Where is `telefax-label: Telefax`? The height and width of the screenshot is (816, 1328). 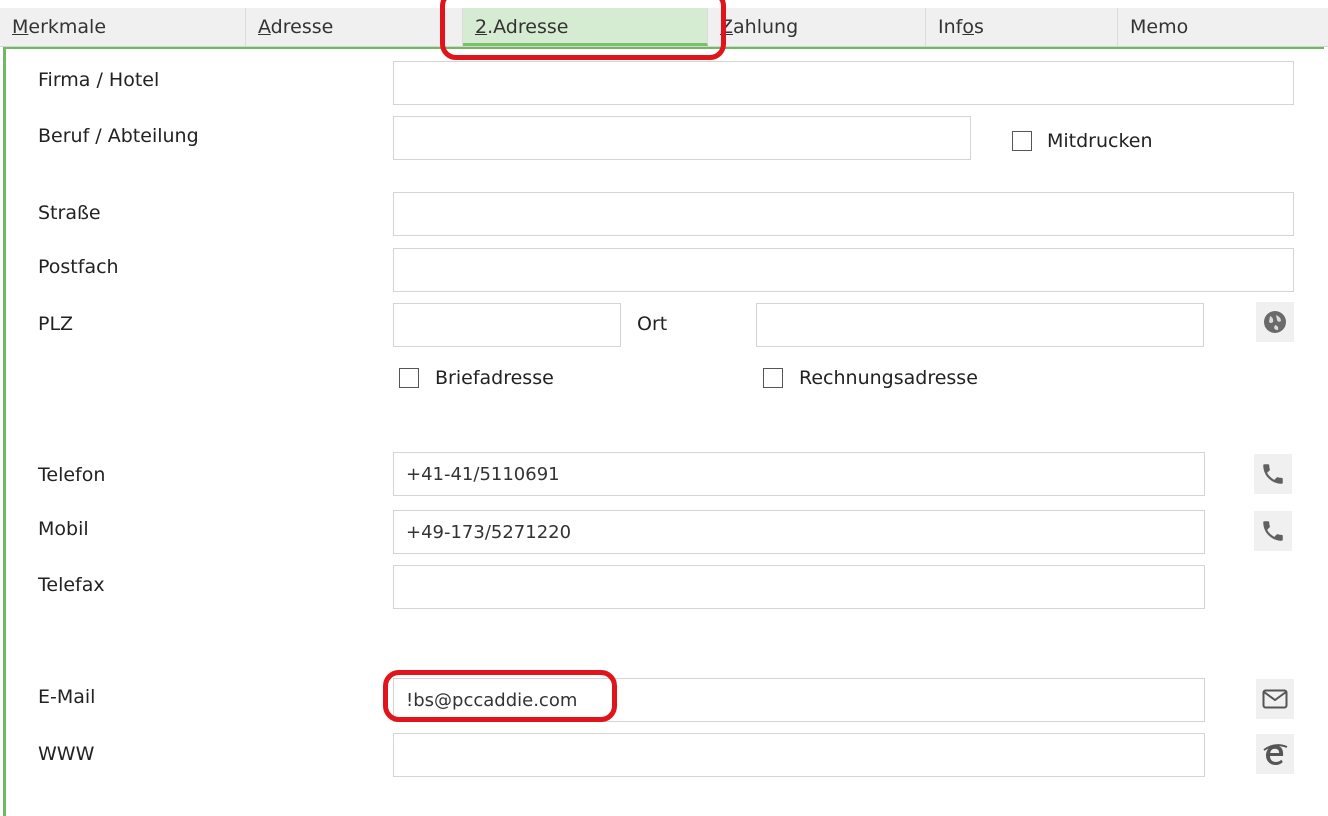 telefax-label: Telefax is located at coordinates (71, 585).